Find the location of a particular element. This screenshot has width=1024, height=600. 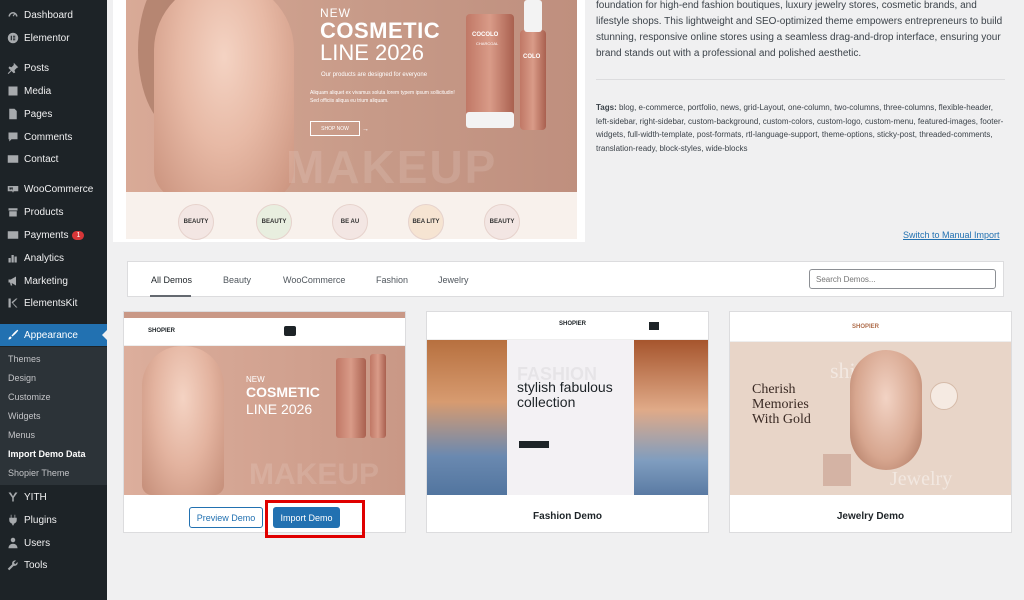

tab-fashion: Fashion is located at coordinates (392, 280).